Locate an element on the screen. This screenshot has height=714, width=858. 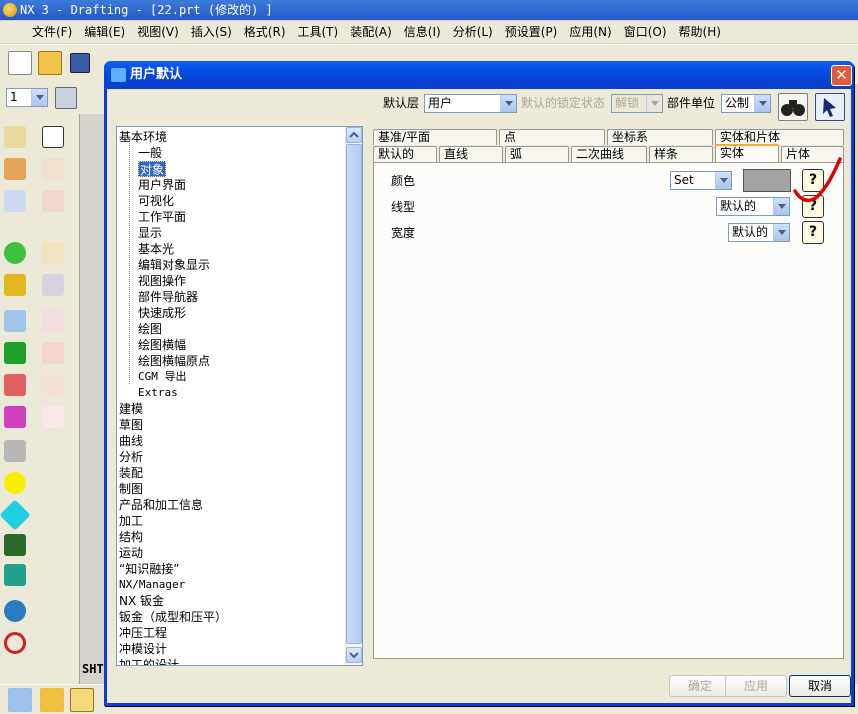
view-icon is located at coordinates (15, 169).